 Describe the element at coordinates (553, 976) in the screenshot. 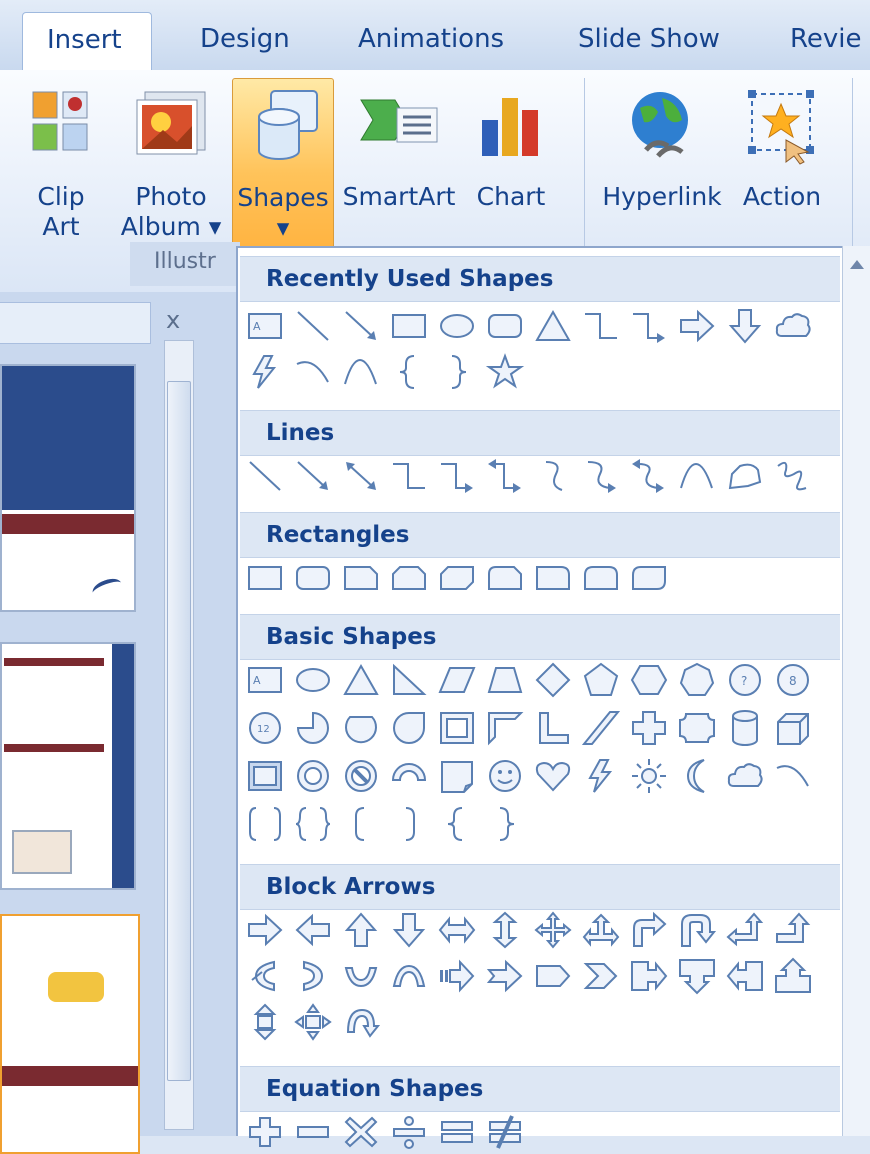

I see `shape-pentagon-arrow-icon` at that location.